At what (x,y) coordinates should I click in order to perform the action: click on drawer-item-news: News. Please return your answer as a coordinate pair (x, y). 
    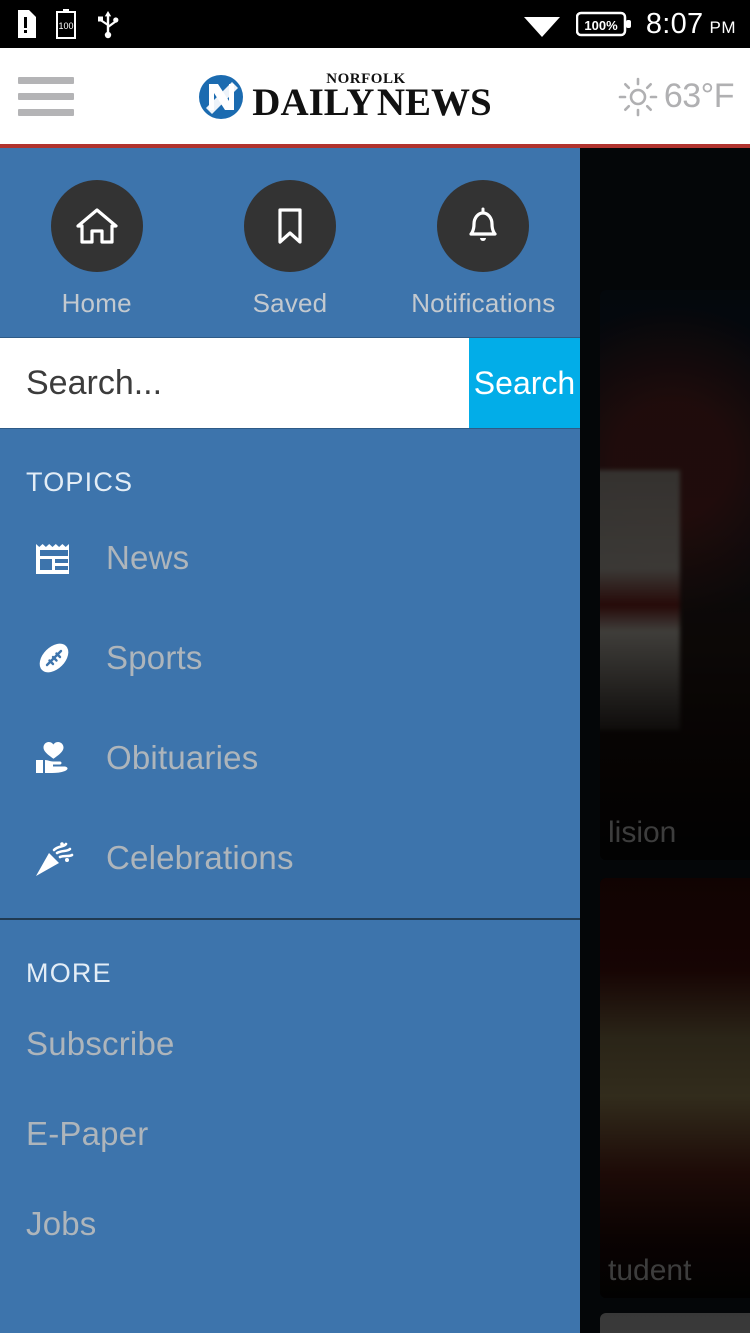
    Looking at the image, I should click on (290, 558).